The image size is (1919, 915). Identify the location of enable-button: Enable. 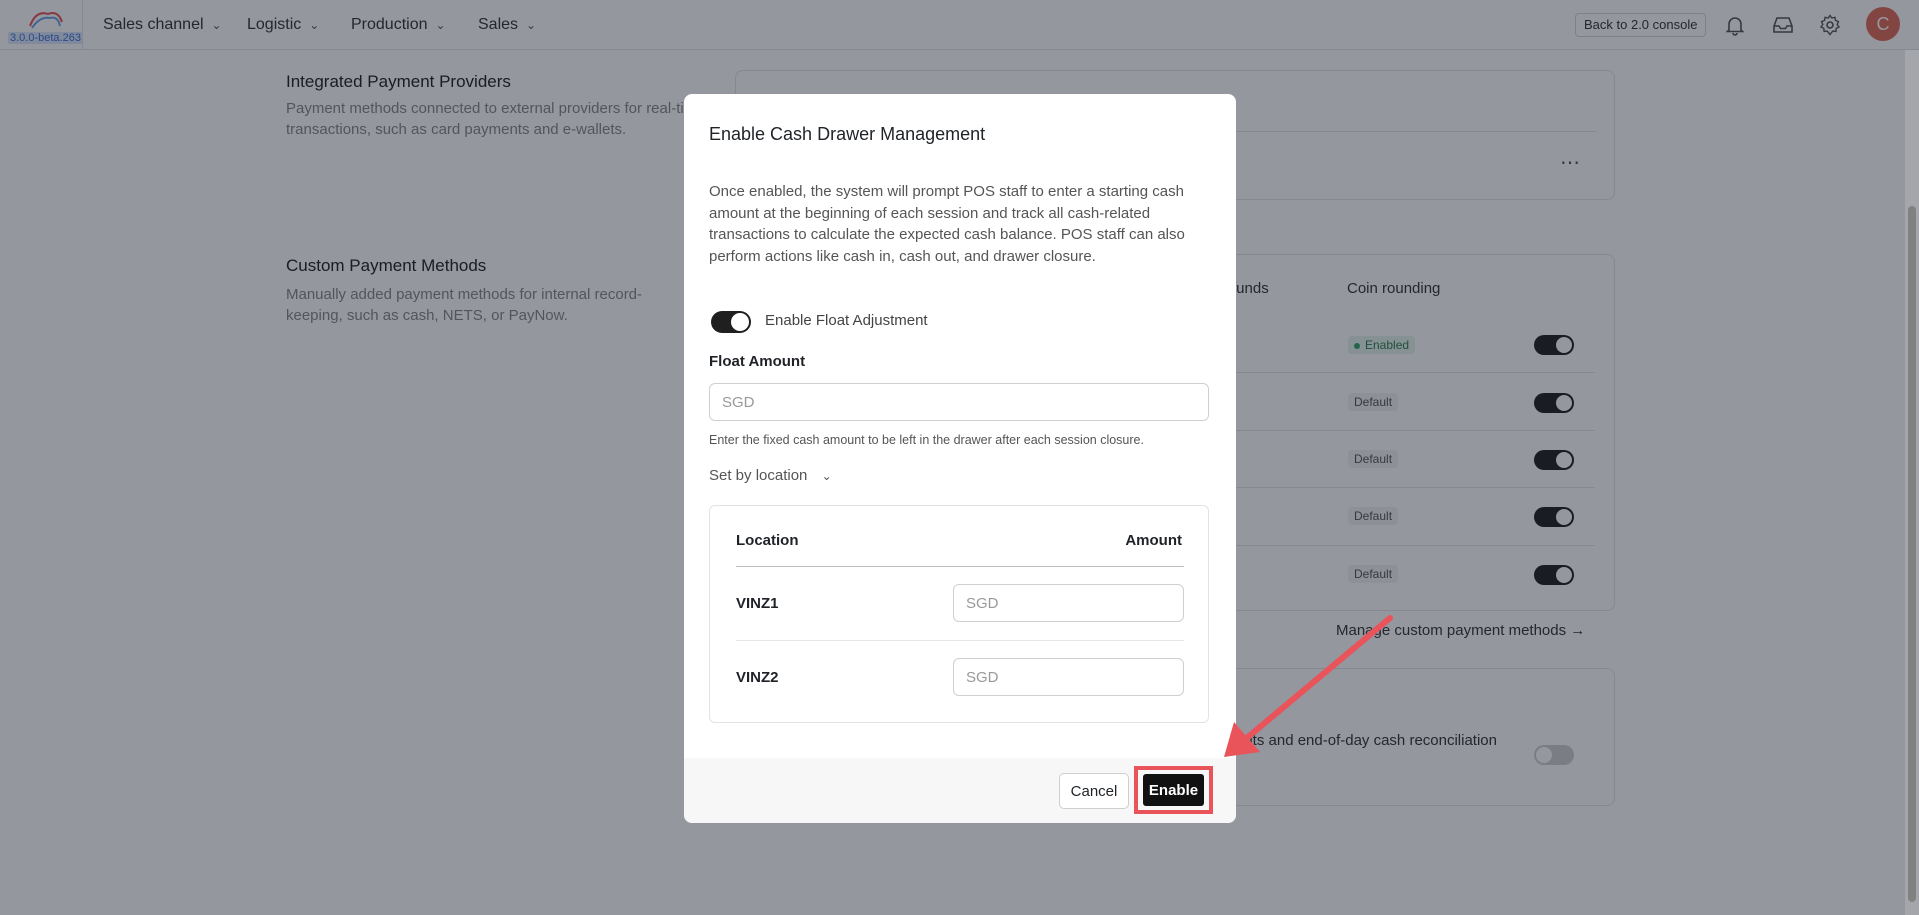
(1173, 790).